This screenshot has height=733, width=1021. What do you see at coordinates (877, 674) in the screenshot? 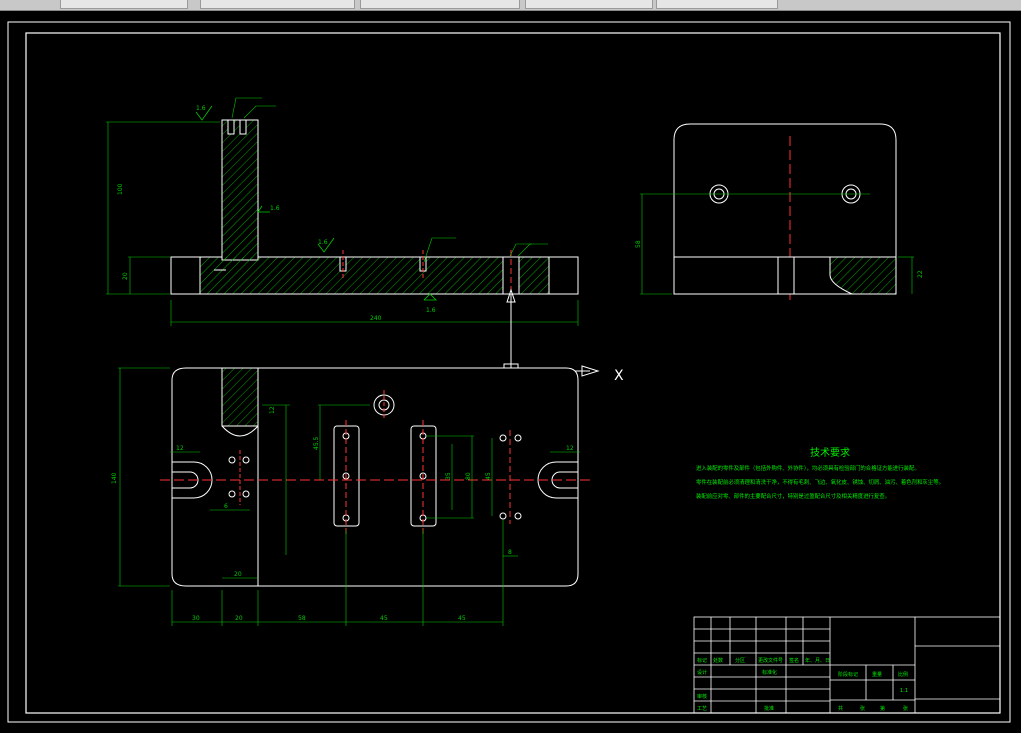
I see `tb-weight: 重量` at bounding box center [877, 674].